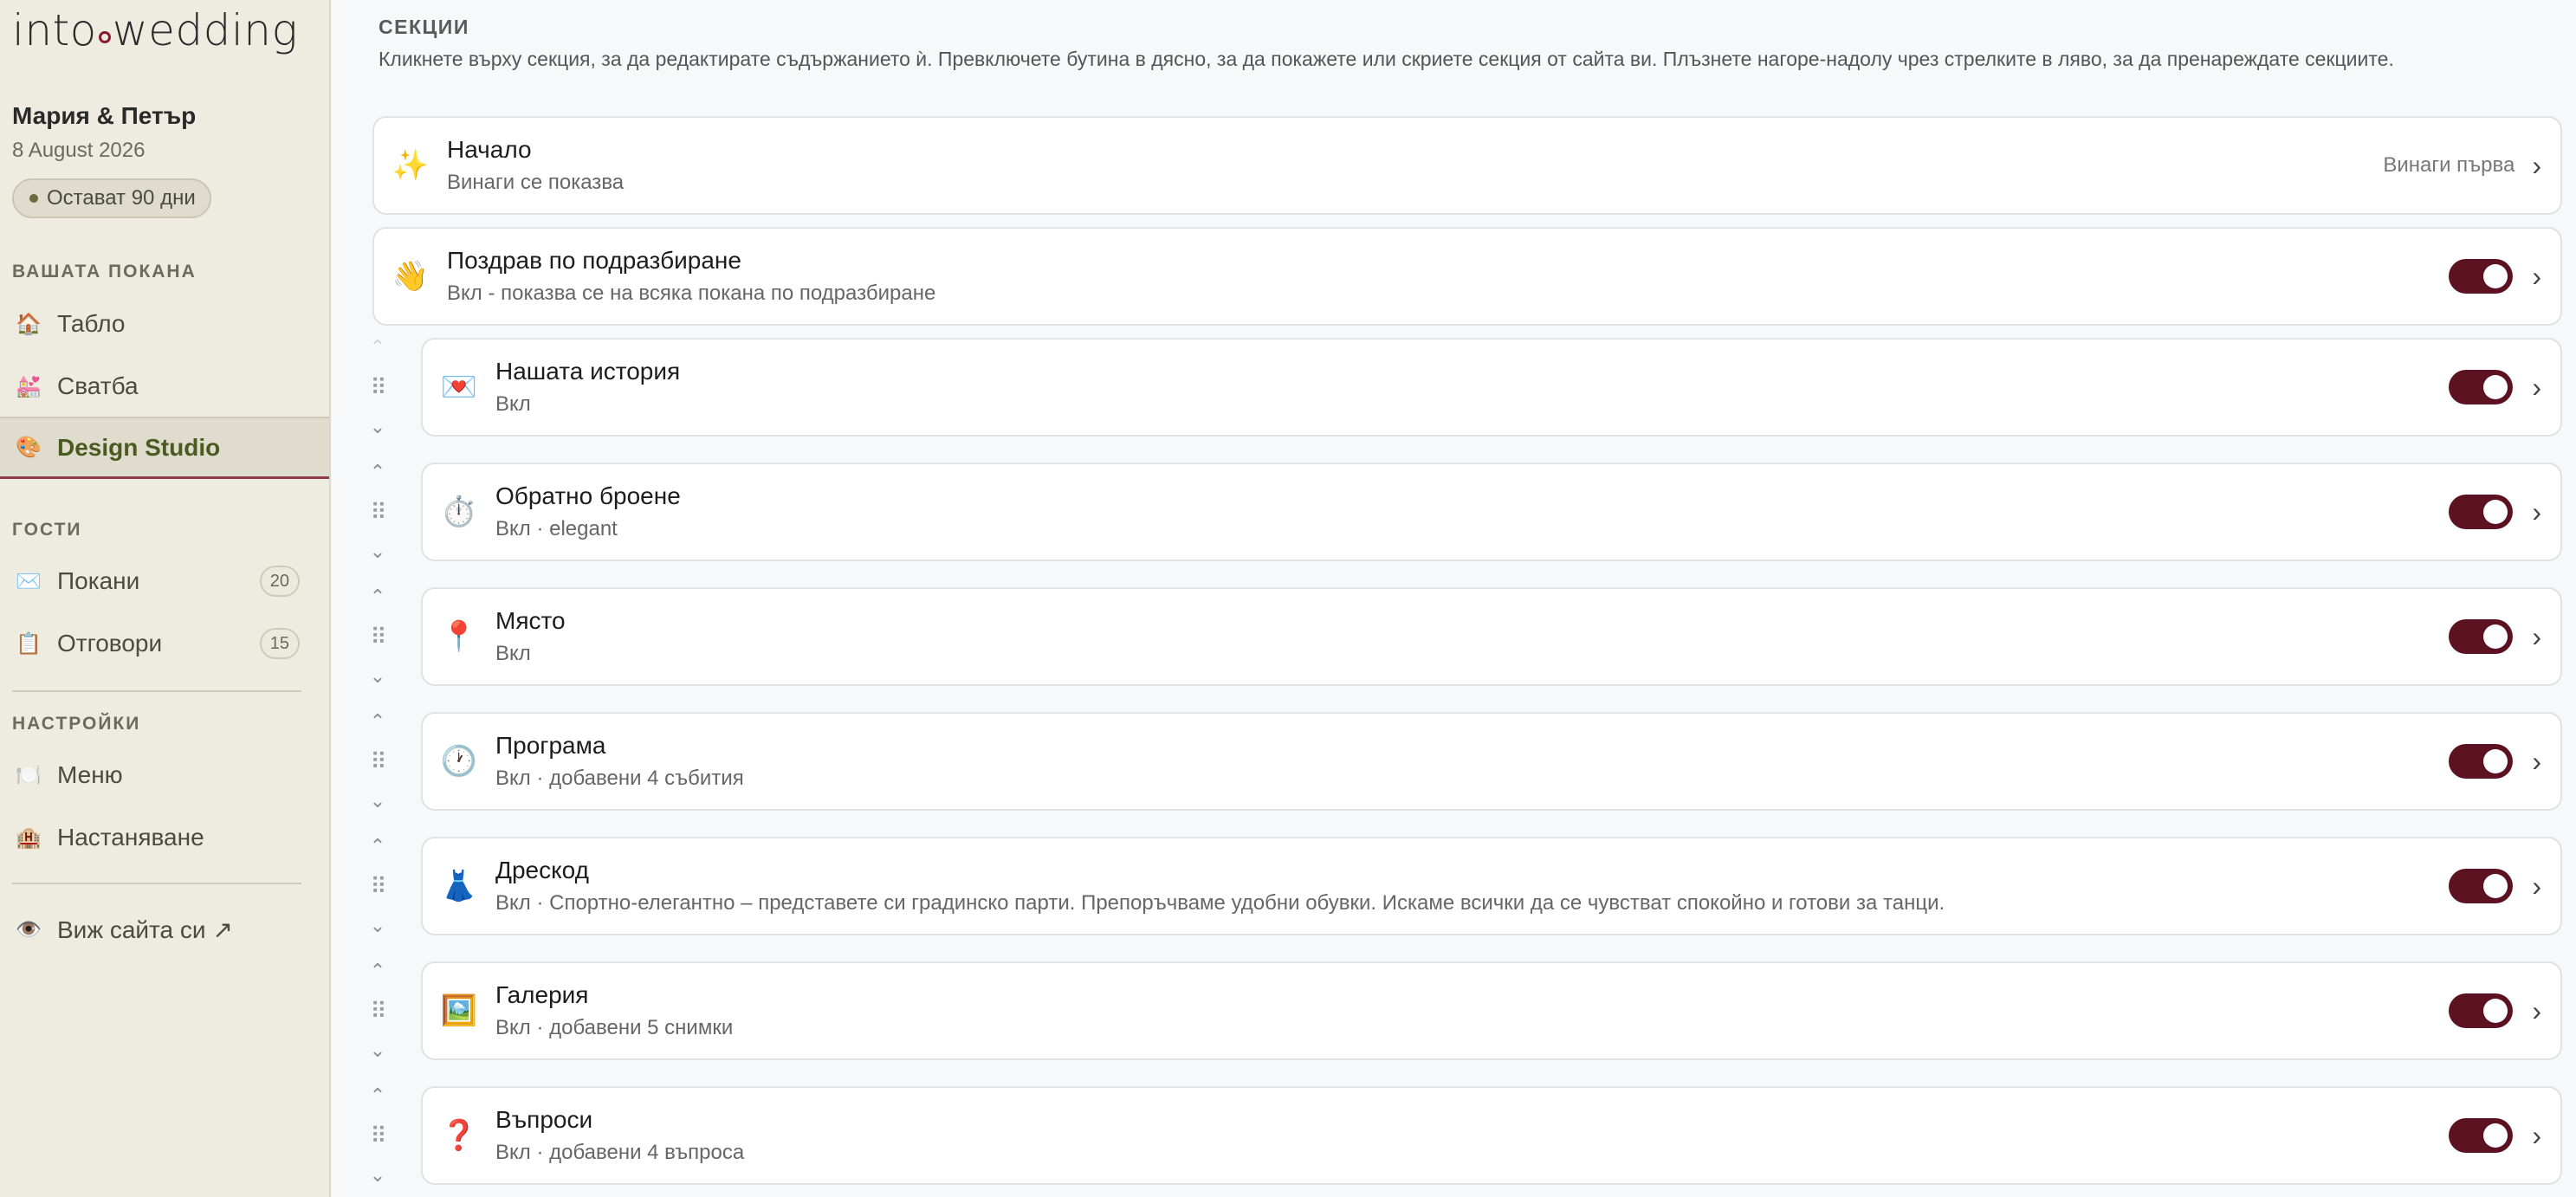 The width and height of the screenshot is (2576, 1197). I want to click on sidebar-item-menu: 🍽️ Меню, so click(164, 775).